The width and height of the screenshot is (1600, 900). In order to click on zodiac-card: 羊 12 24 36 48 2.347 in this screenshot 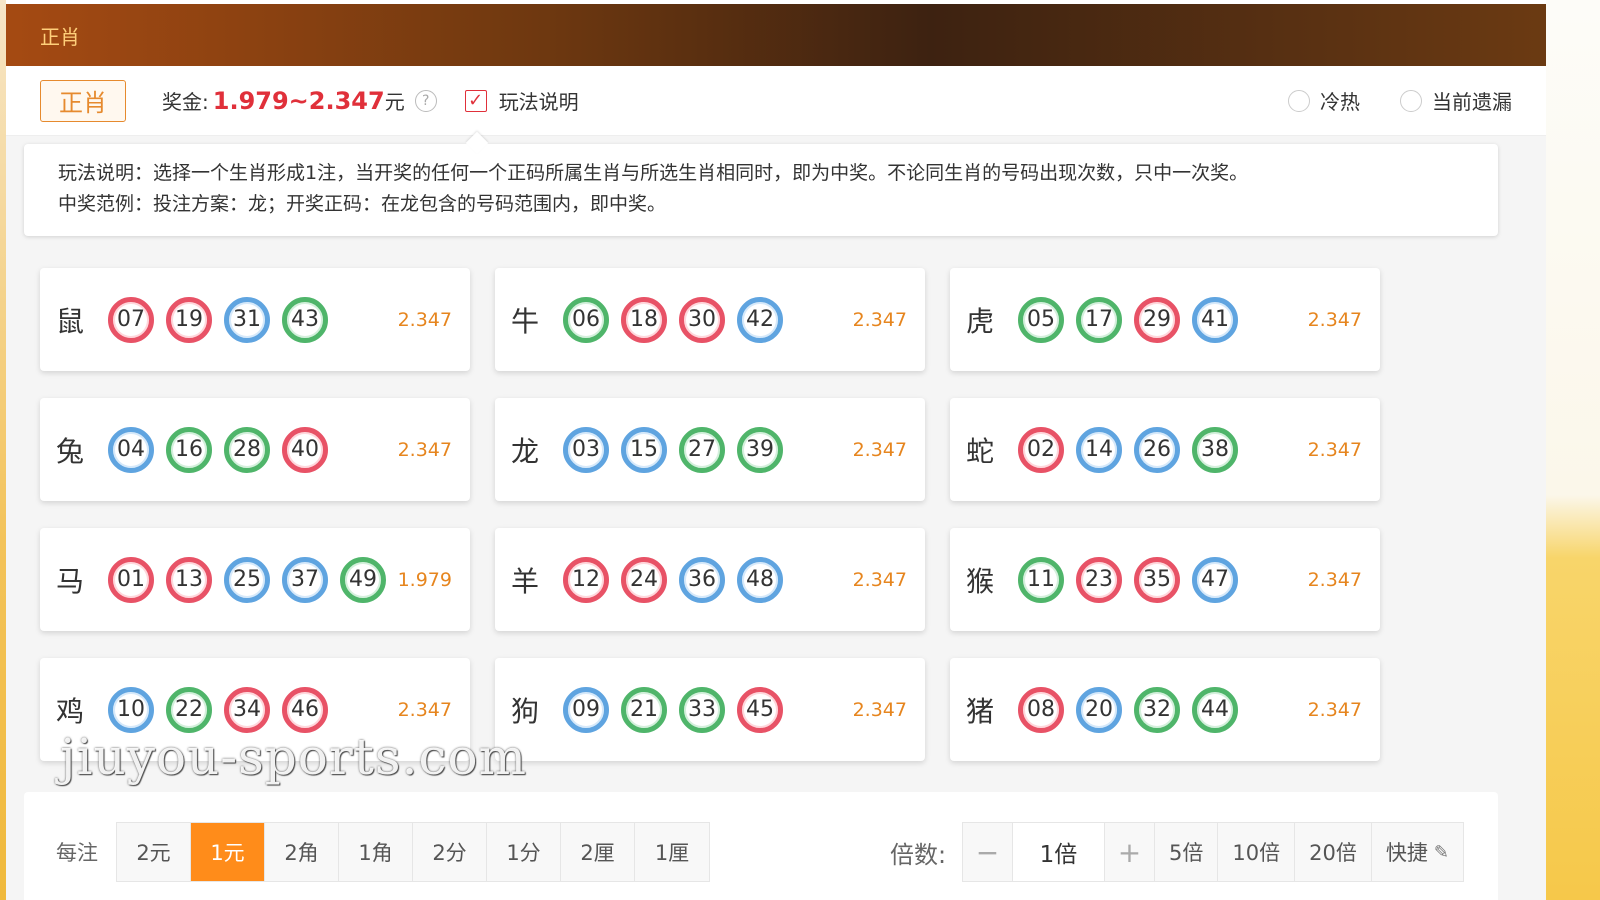, I will do `click(710, 579)`.